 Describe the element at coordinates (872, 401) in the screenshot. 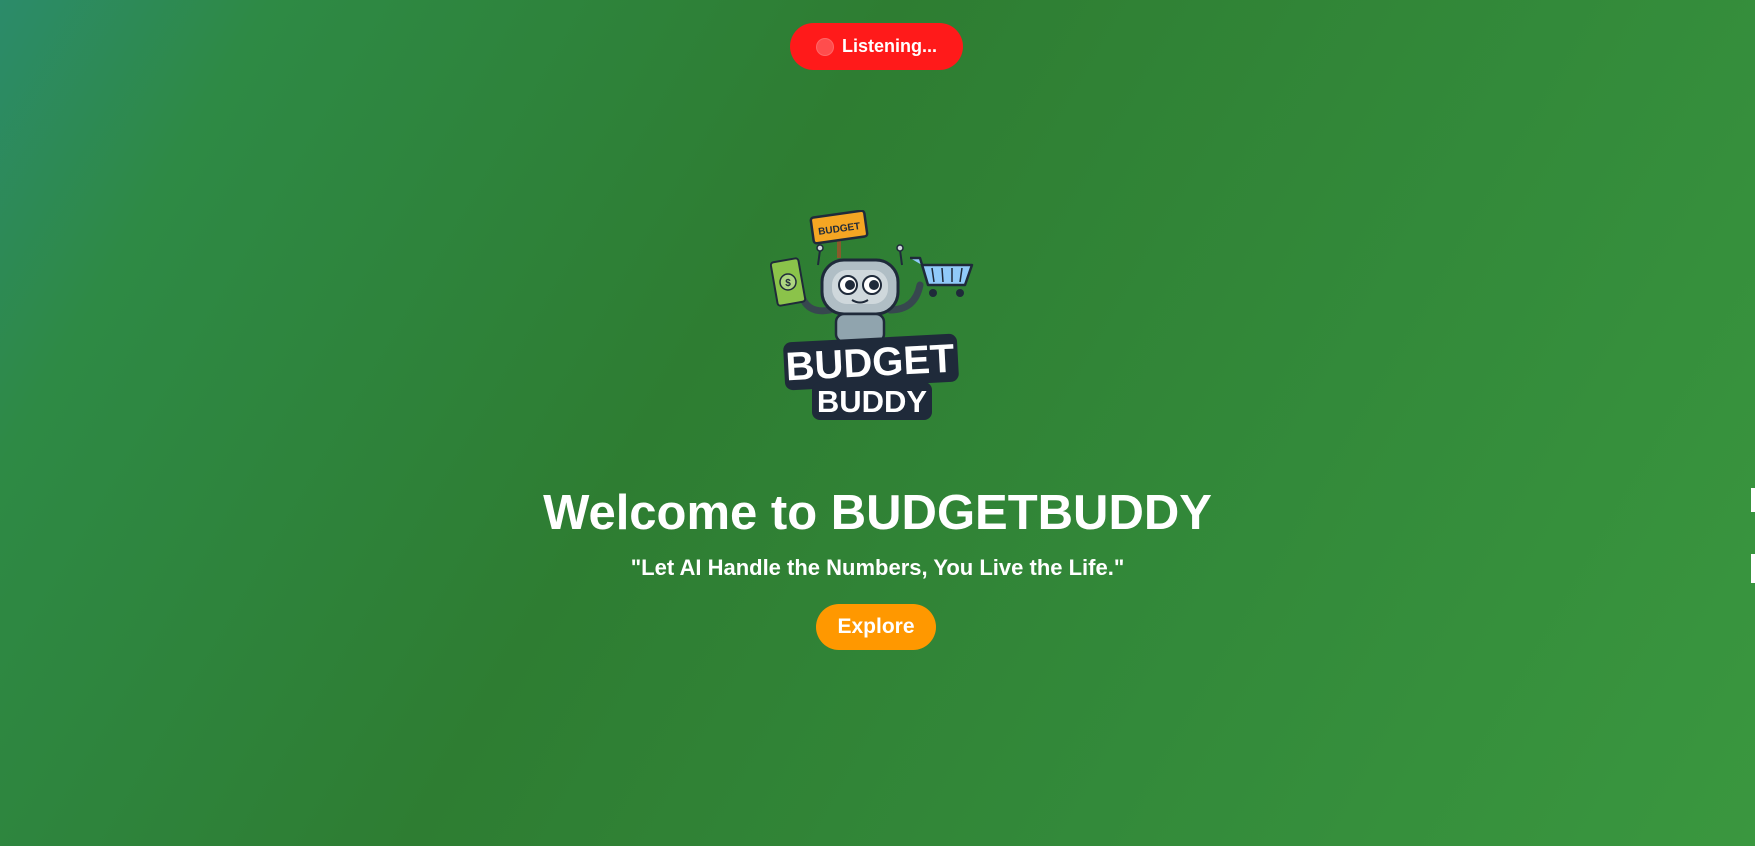

I see `wordmark-line-2: BUDDY` at that location.